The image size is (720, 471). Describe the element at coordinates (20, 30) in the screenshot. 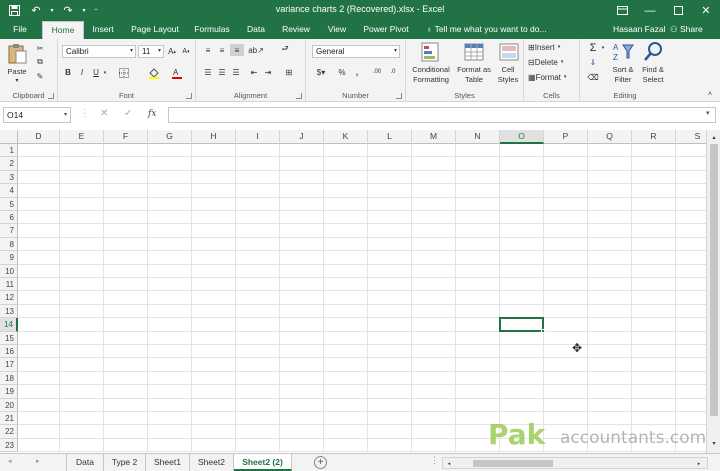

I see `tab-file: File` at that location.